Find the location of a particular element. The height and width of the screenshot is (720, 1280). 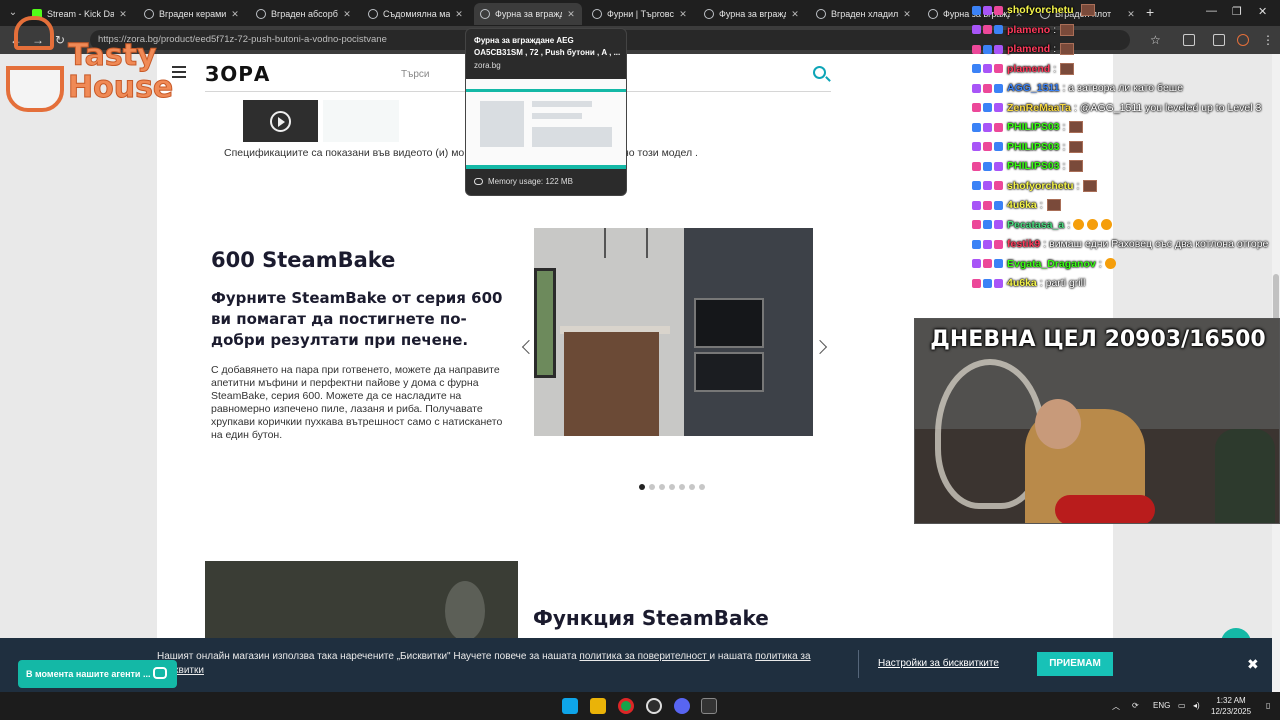

bookmark-star-icon: ☆ is located at coordinates (1155, 40).